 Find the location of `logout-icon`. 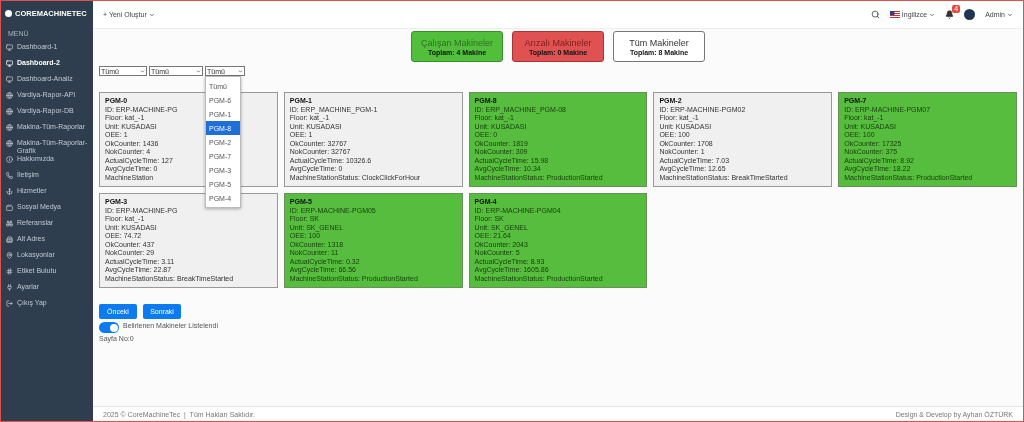

logout-icon is located at coordinates (9, 303).